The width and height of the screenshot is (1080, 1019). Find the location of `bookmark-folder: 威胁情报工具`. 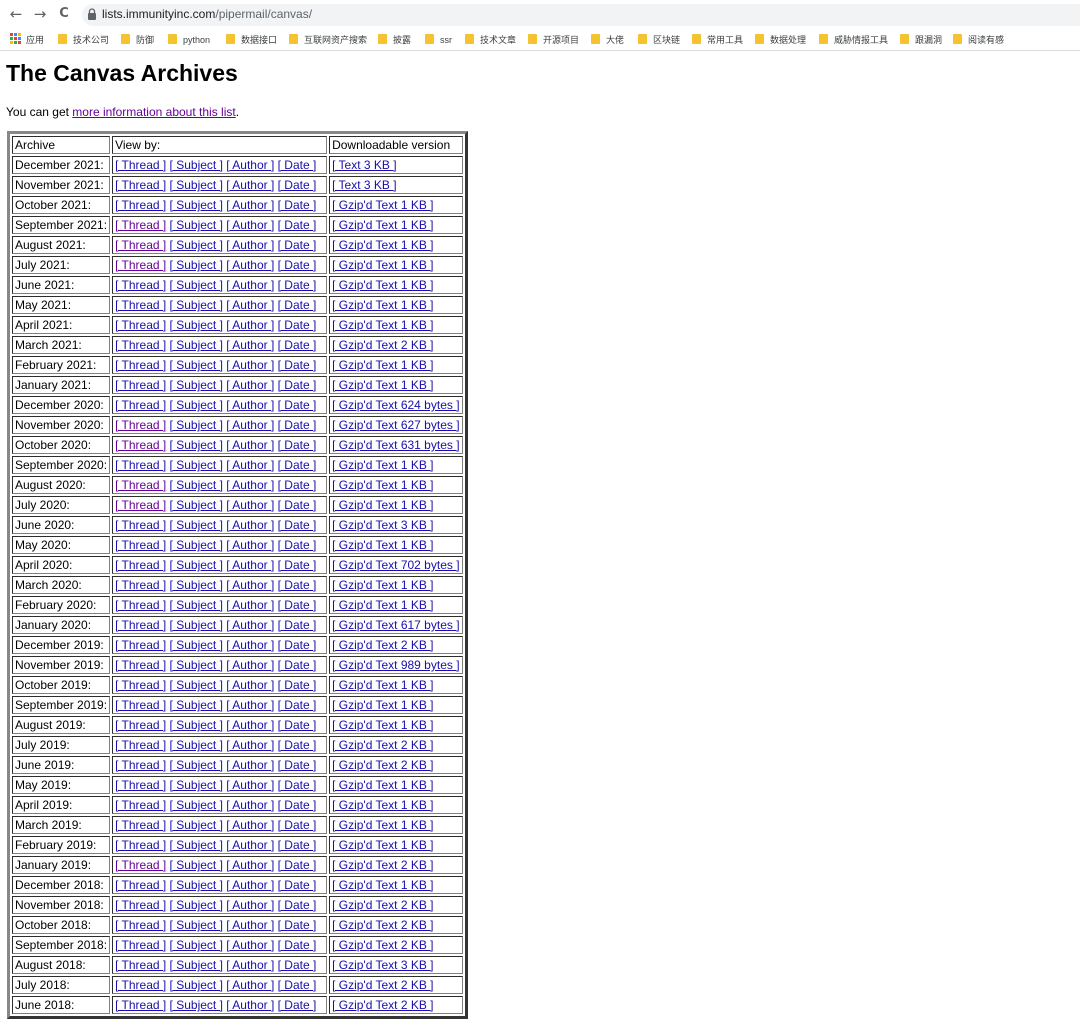

bookmark-folder: 威胁情报工具 is located at coordinates (853, 40).